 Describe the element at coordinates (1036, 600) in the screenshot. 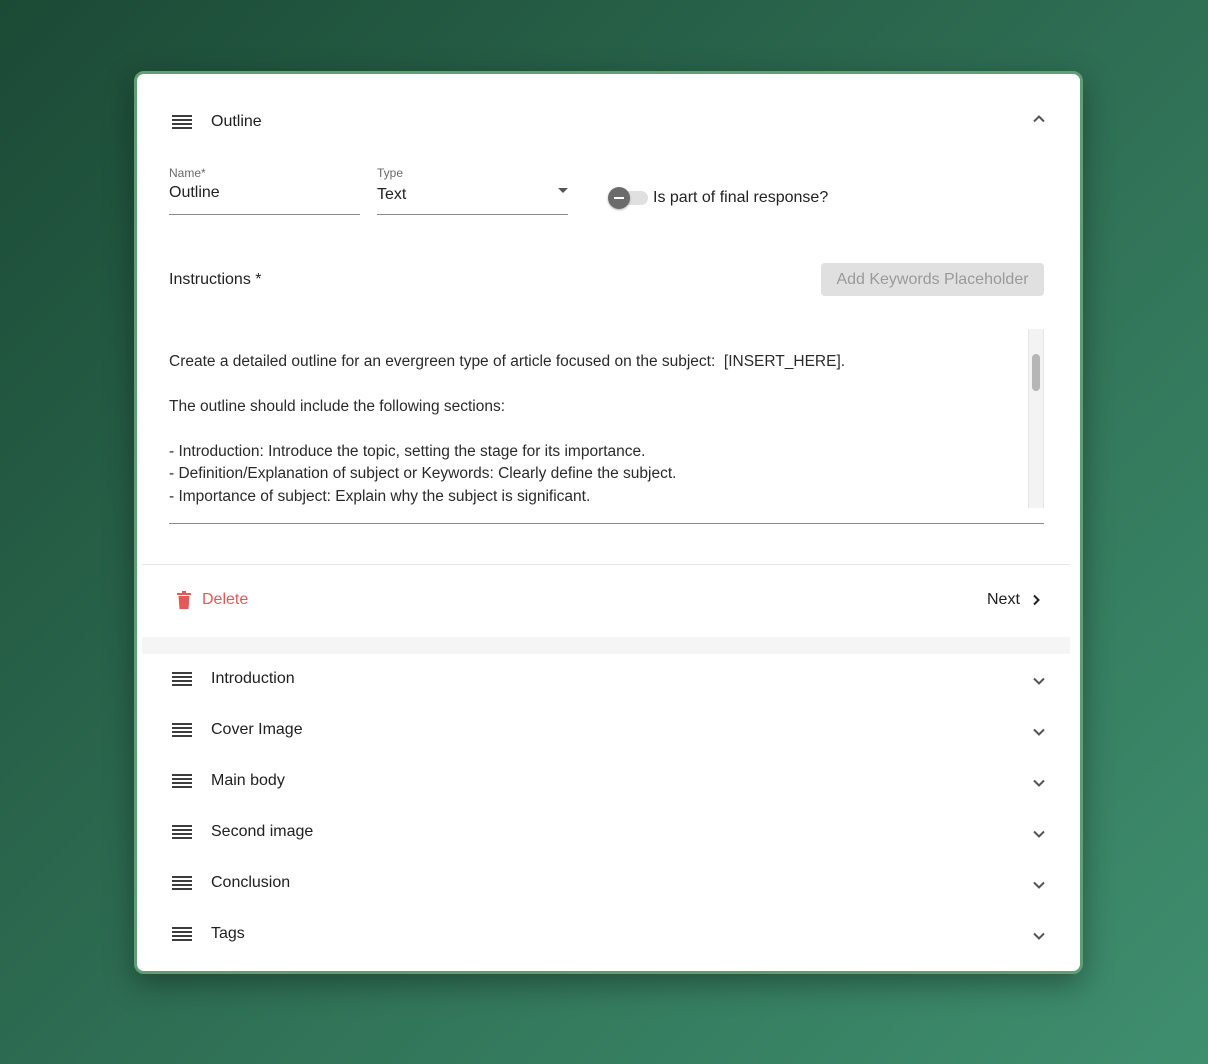

I see `chevron-right-icon` at that location.